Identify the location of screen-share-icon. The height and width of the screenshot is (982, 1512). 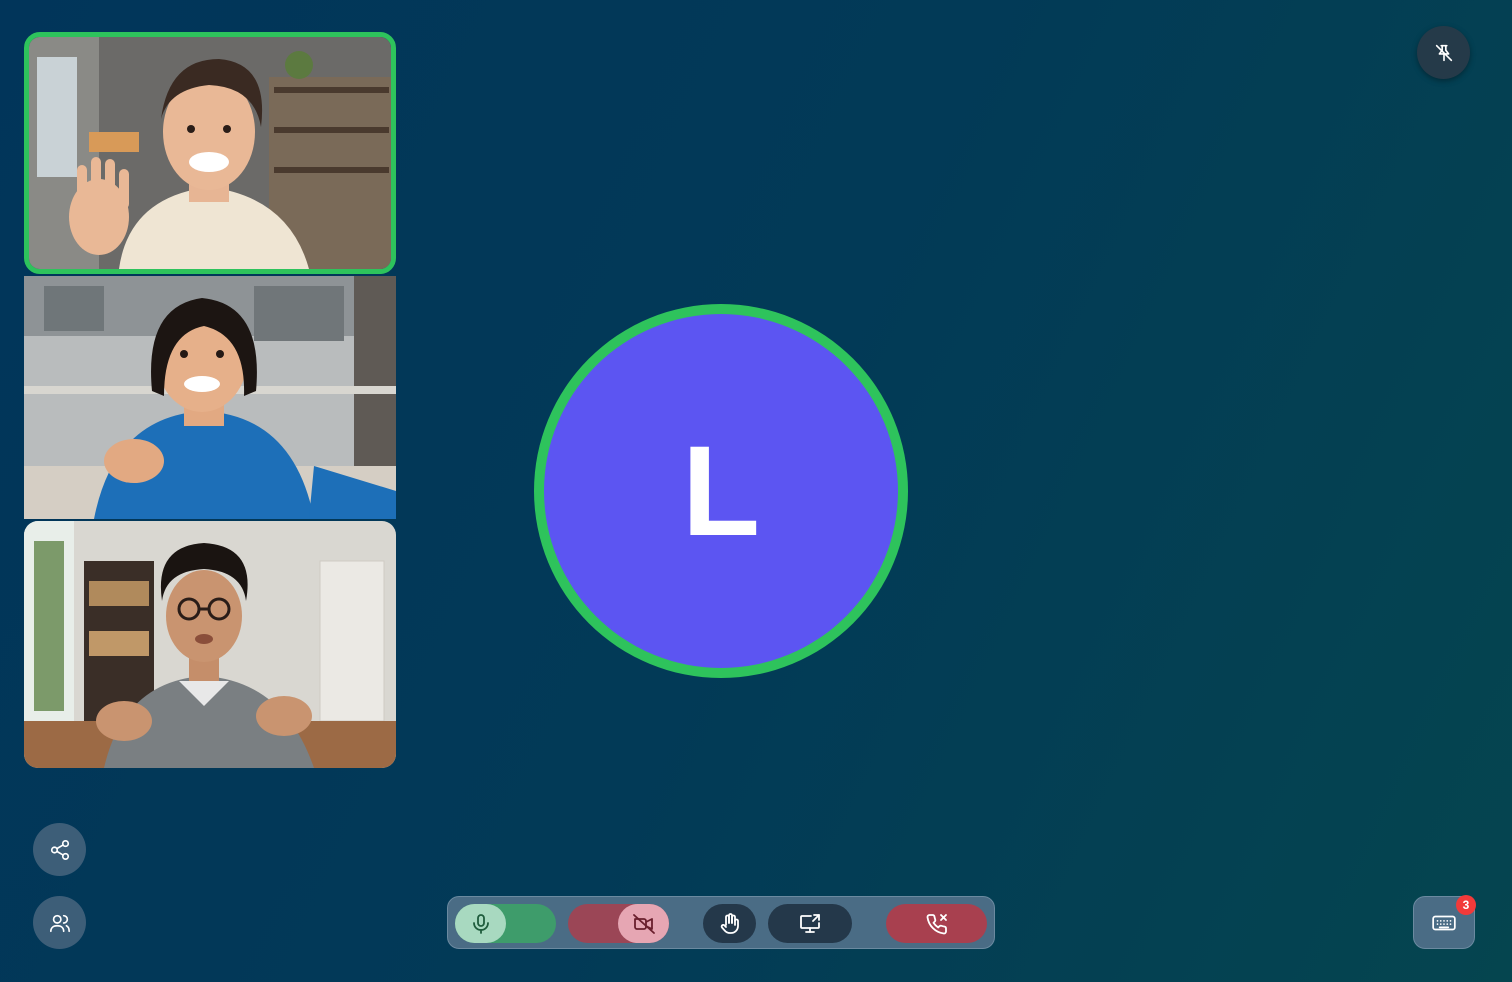
(810, 923).